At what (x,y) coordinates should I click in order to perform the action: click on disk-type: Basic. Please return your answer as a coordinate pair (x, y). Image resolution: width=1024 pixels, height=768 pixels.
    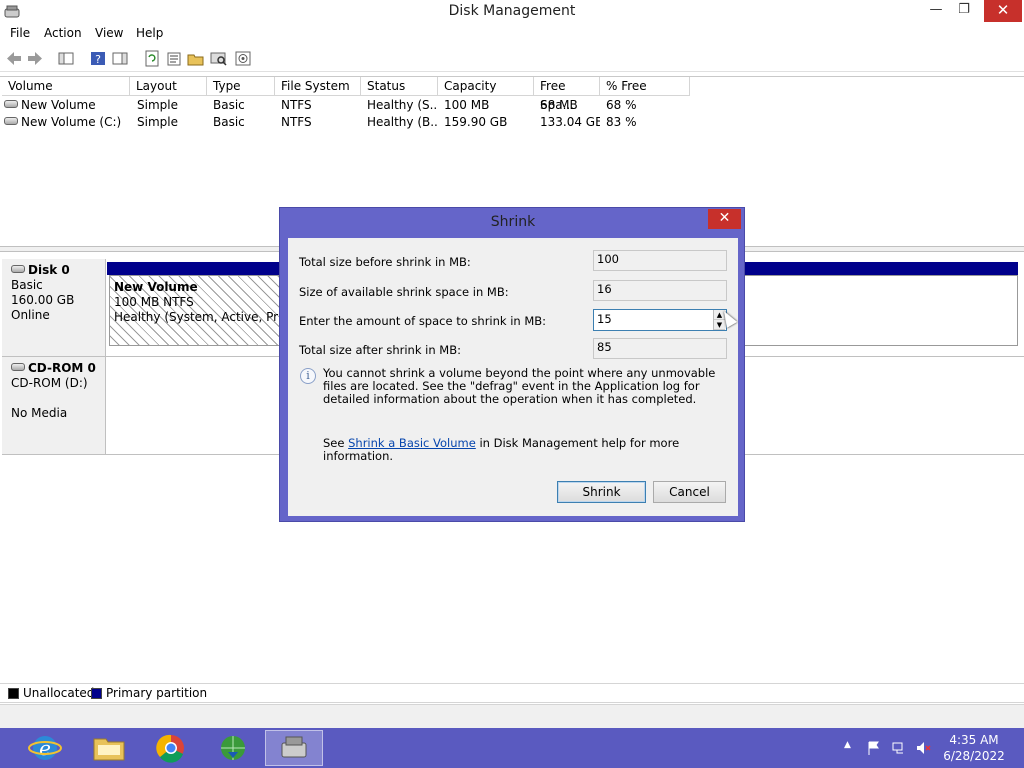
    Looking at the image, I should click on (27, 285).